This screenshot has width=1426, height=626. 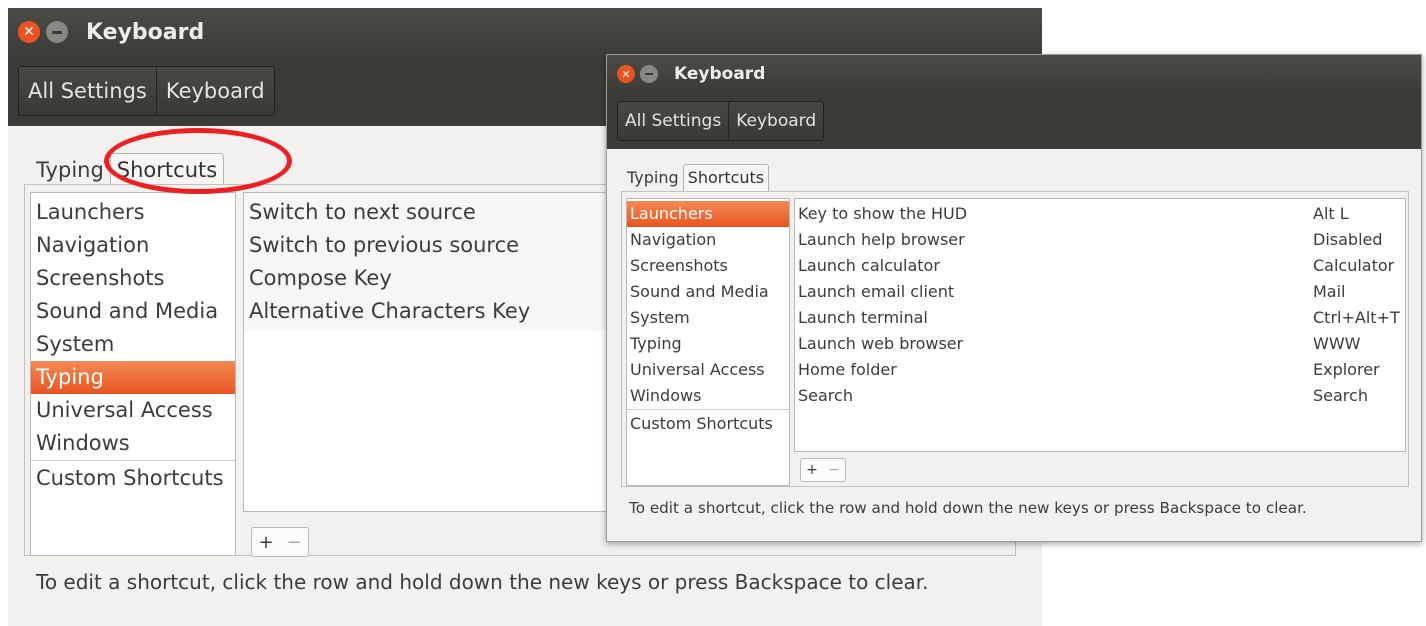 What do you see at coordinates (1329, 291) in the screenshot?
I see `shortcut-key: Mail` at bounding box center [1329, 291].